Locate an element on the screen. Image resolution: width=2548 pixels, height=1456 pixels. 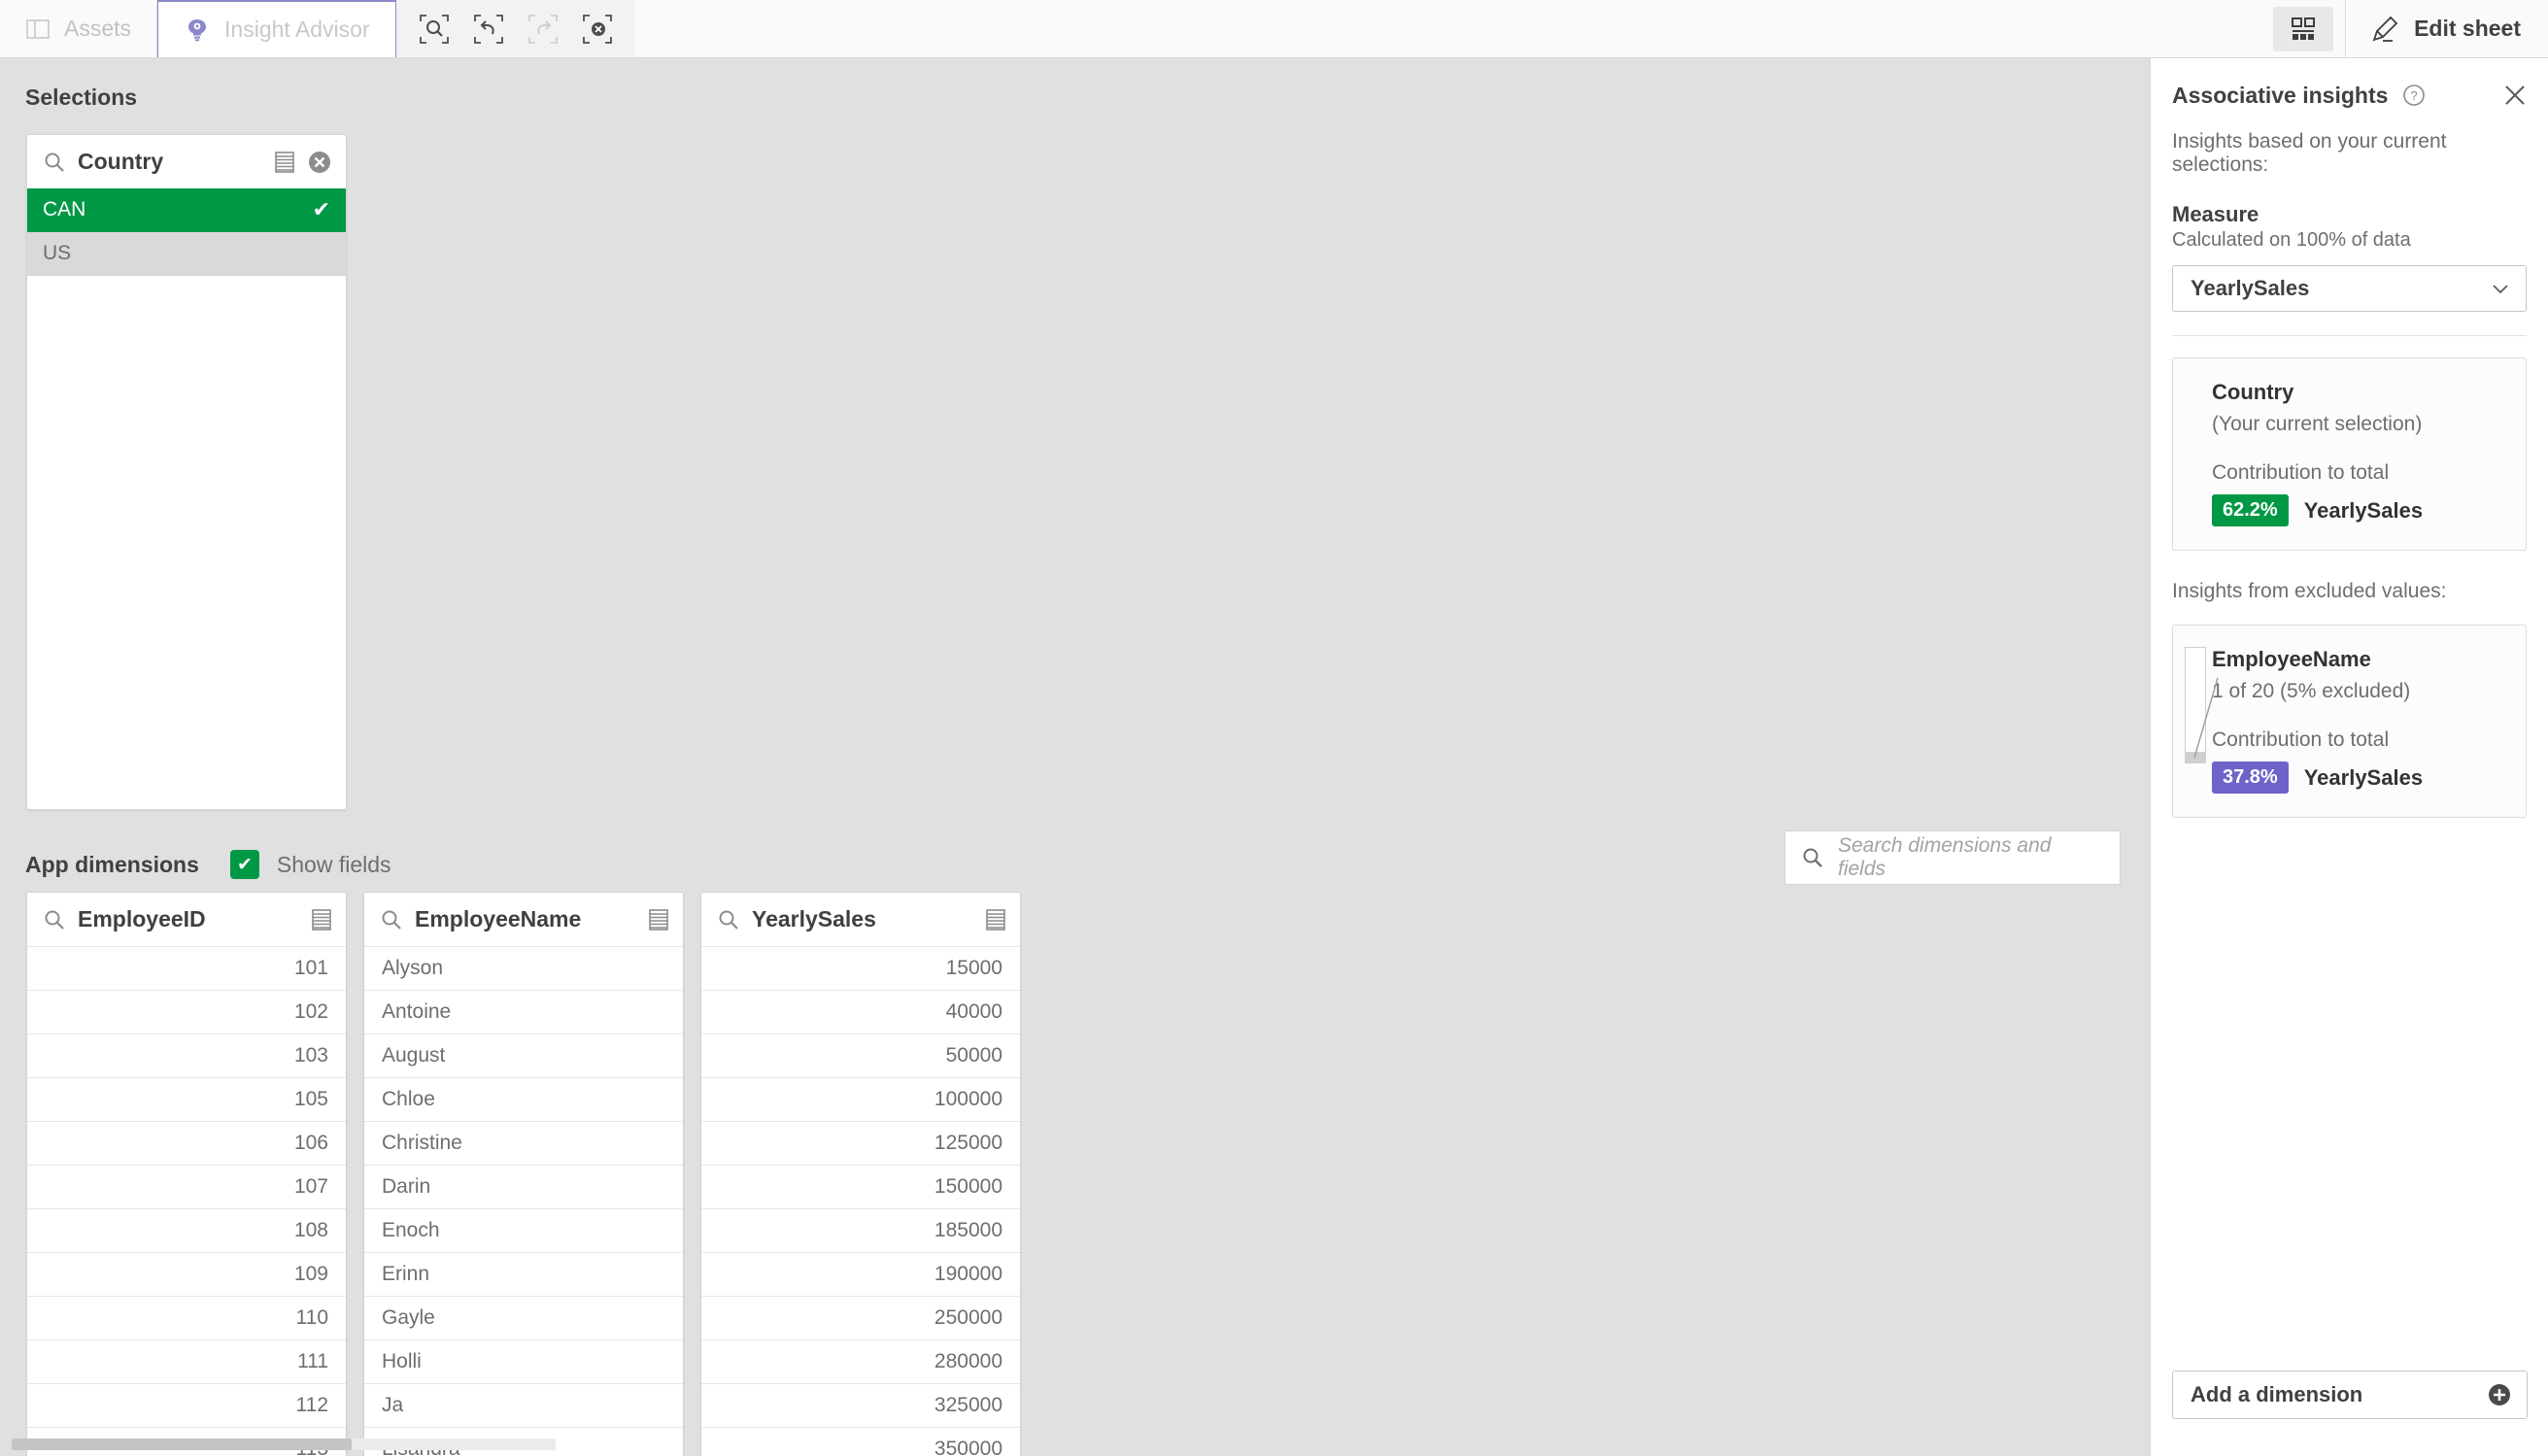
list-item: 190000 is located at coordinates (861, 1274).